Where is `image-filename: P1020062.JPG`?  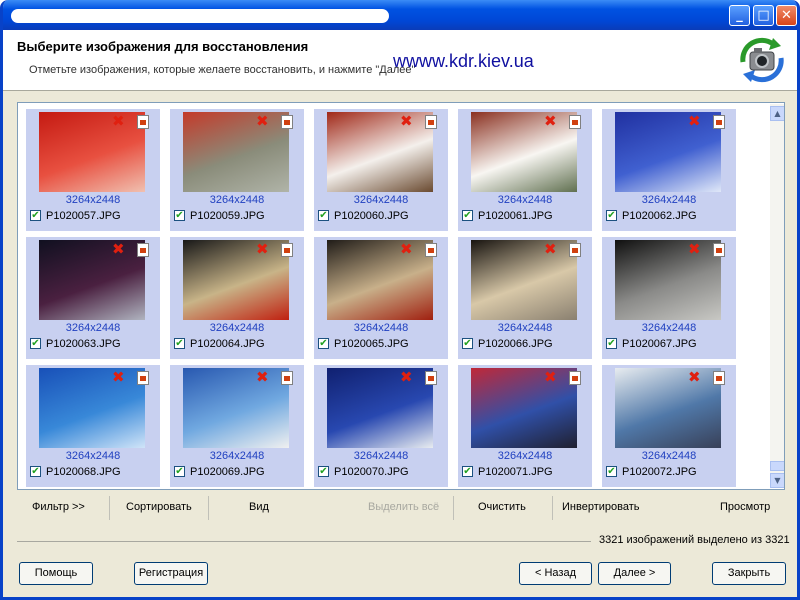 image-filename: P1020062.JPG is located at coordinates (659, 216).